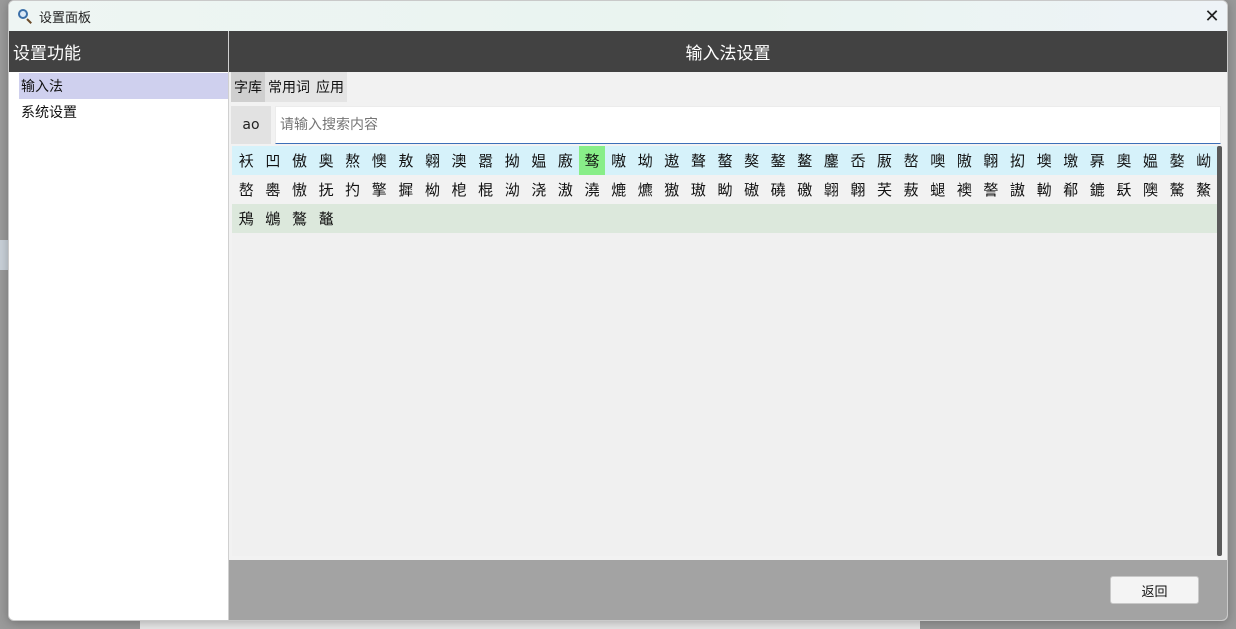 The width and height of the screenshot is (1236, 629). Describe the element at coordinates (246, 218) in the screenshot. I see `char-candidate: 鴁` at that location.